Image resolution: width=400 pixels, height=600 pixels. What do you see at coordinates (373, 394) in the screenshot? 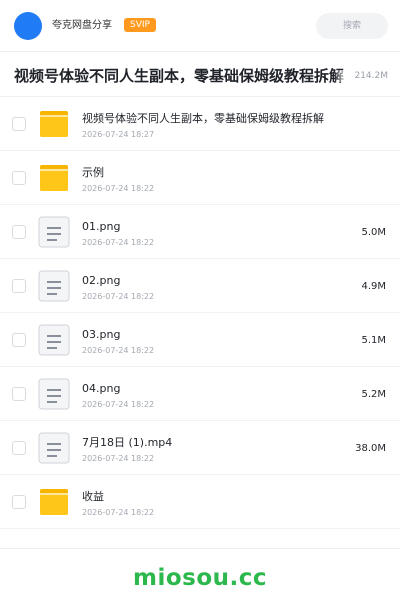
I see `file-size: 5.2M` at bounding box center [373, 394].